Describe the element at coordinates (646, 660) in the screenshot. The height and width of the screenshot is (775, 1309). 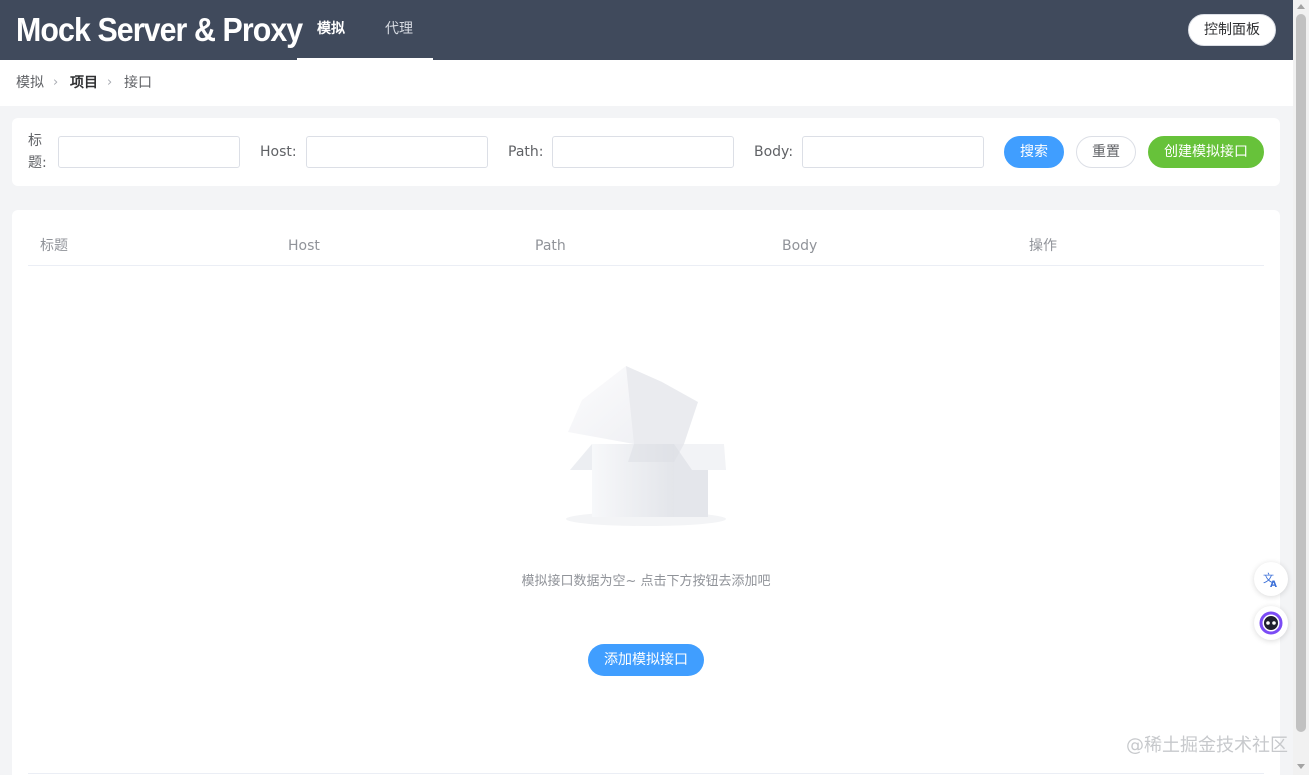
I see `add-mock-button: 添加模拟接口` at that location.